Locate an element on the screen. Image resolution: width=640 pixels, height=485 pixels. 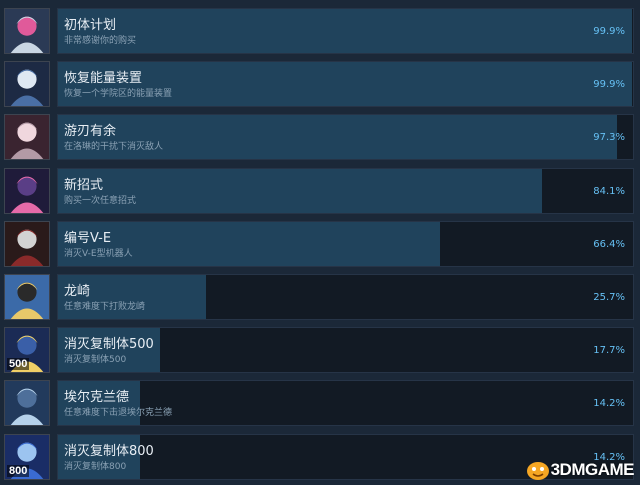
count-badge: 800 is located at coordinates (18, 471).